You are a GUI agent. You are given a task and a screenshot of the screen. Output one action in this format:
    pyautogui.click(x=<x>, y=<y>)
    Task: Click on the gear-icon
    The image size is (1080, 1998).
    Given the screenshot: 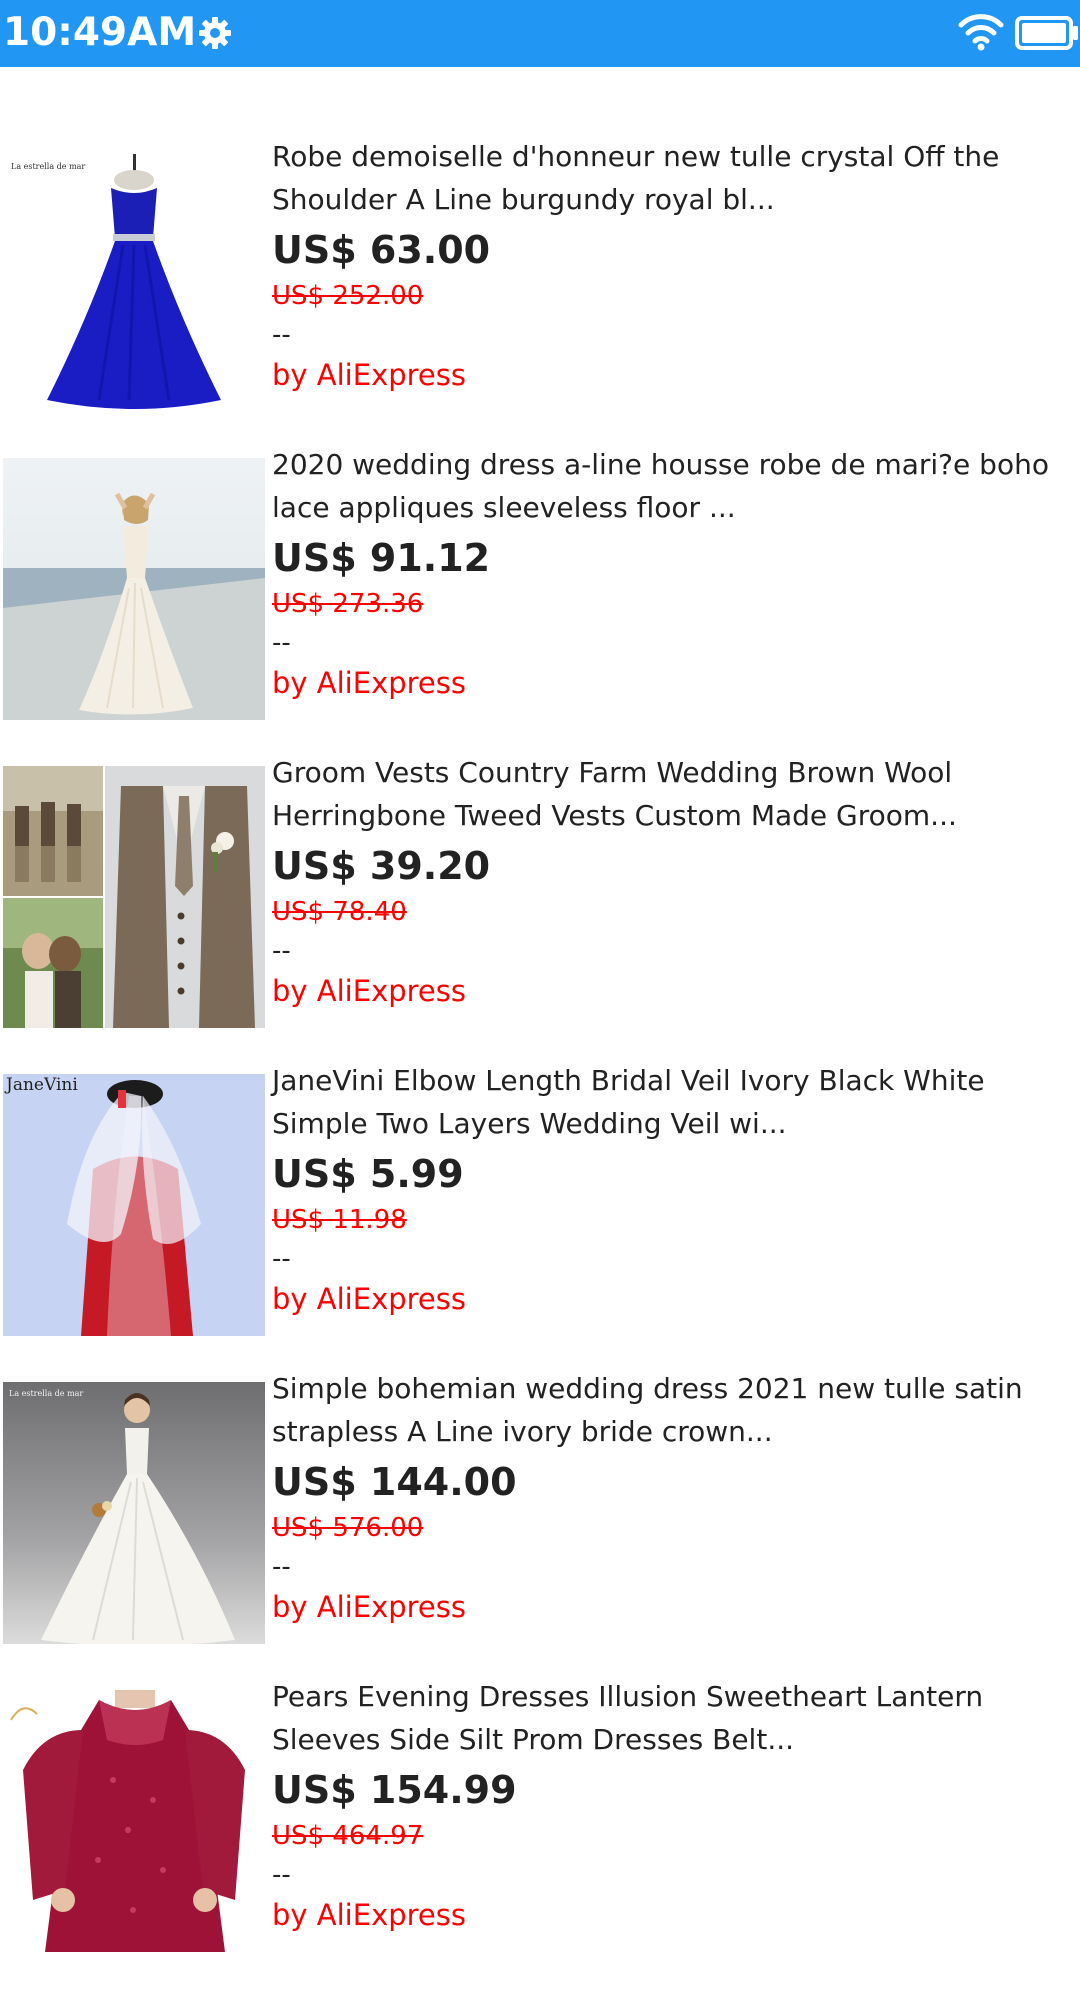 What is the action you would take?
    pyautogui.click(x=215, y=33)
    